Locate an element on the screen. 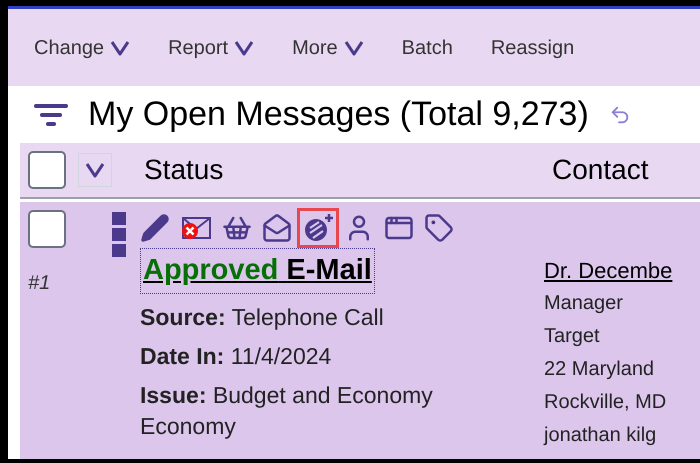 This screenshot has height=463, width=700. contact-detail: 22 Maryland is located at coordinates (600, 369).